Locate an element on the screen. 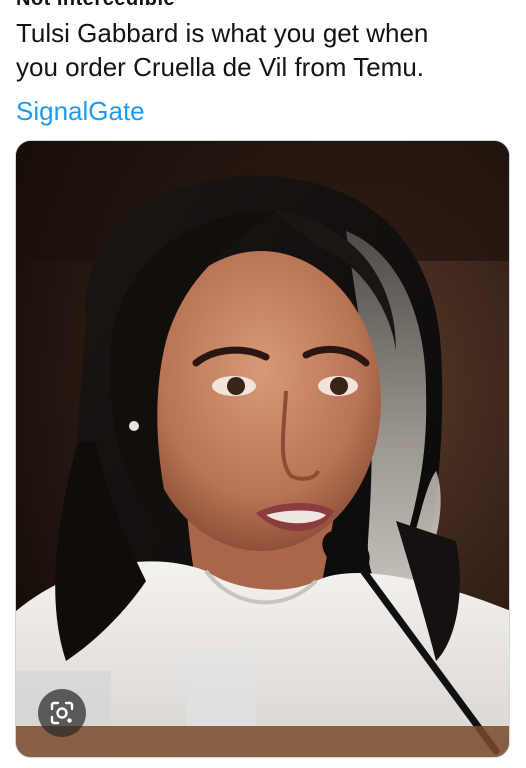  hashtag-link: SignalGate is located at coordinates (80, 111).